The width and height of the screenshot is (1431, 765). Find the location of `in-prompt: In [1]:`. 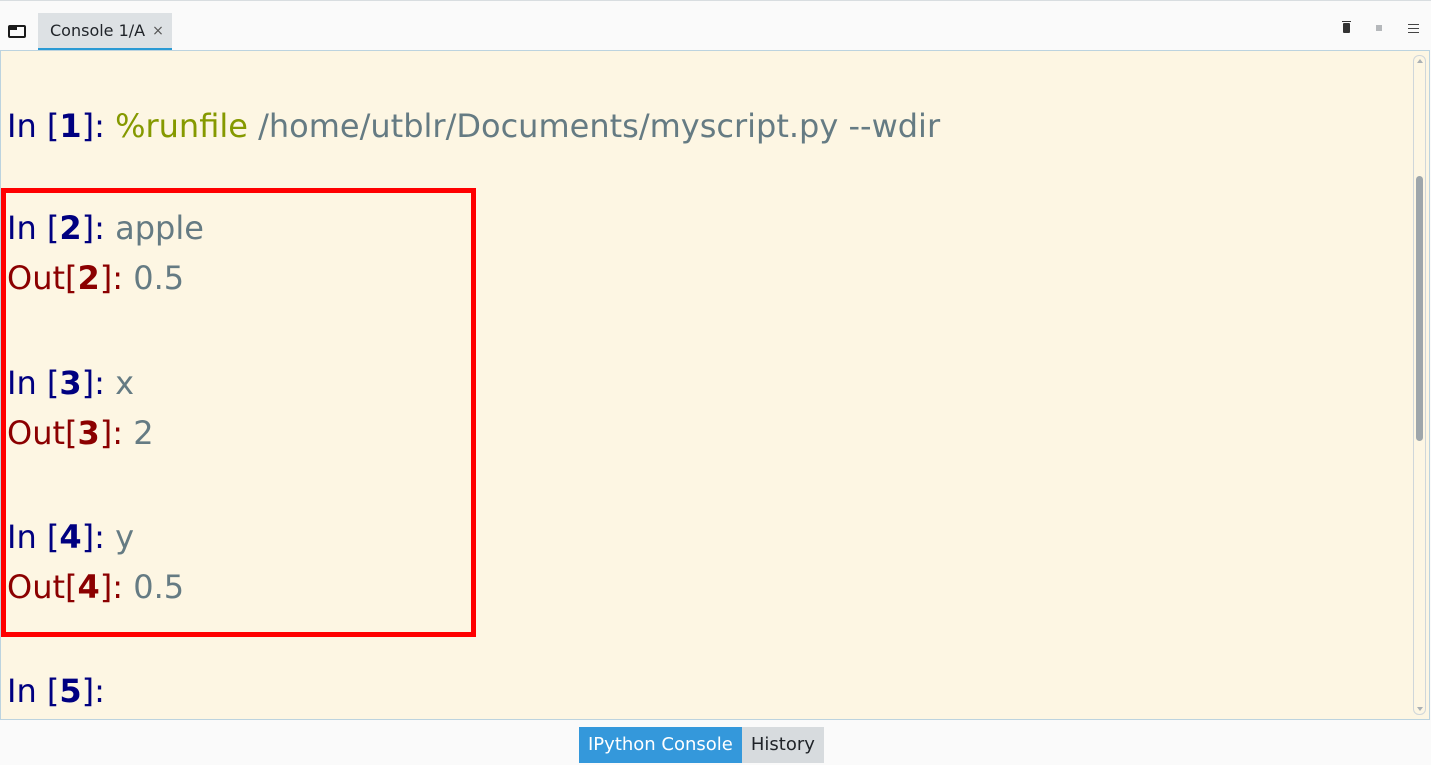

in-prompt: In [1]: is located at coordinates (61, 126).